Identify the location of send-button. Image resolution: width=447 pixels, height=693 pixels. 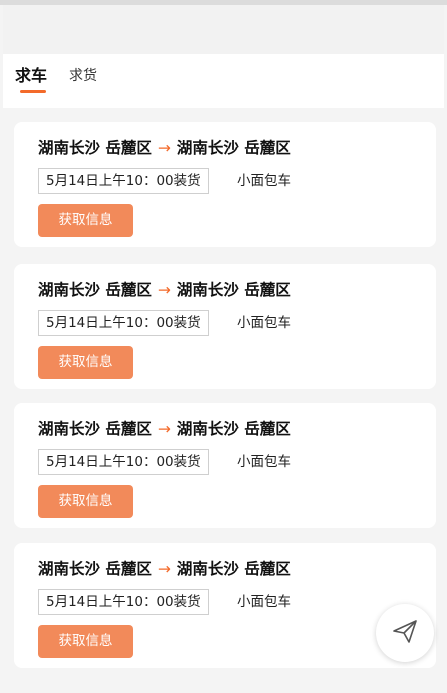
(405, 633).